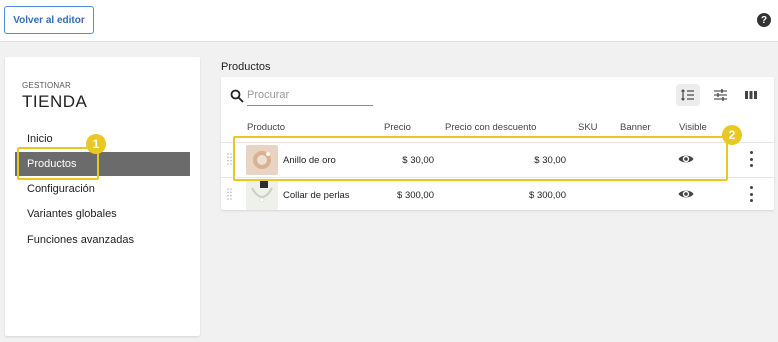 The width and height of the screenshot is (778, 342). I want to click on sidebar-item-funciones-avanzadas: Funciones avanzadas, so click(102, 240).